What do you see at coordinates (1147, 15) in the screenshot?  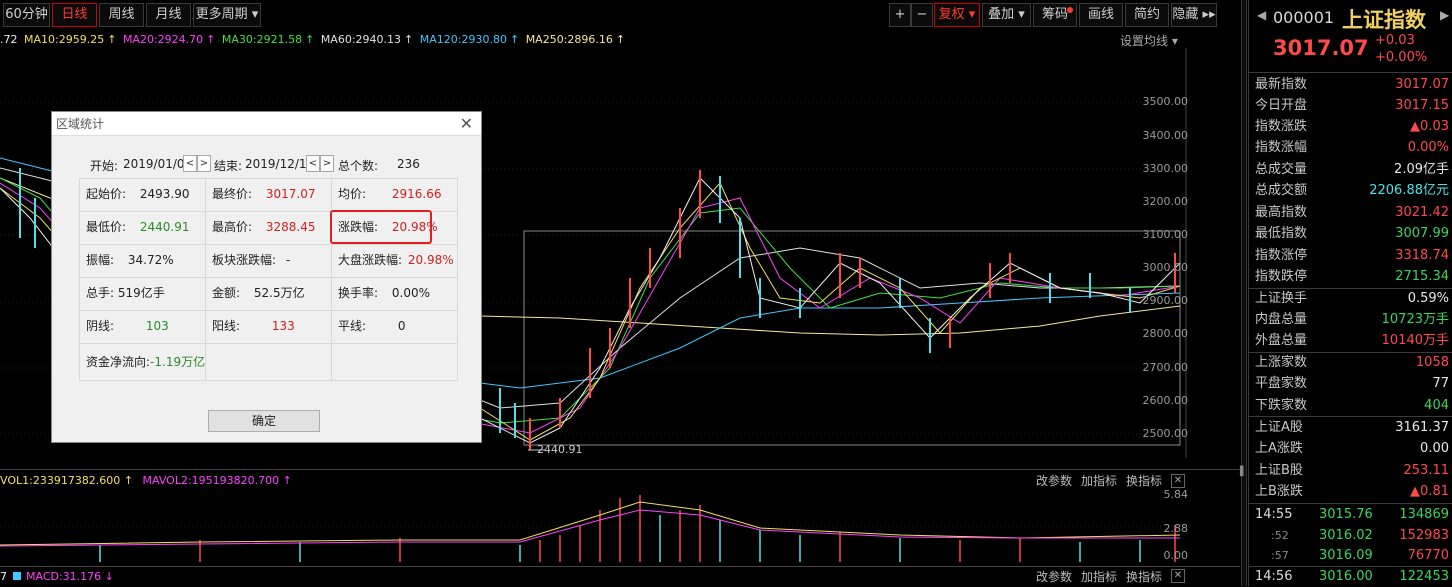 I see `simple-button: 简约` at bounding box center [1147, 15].